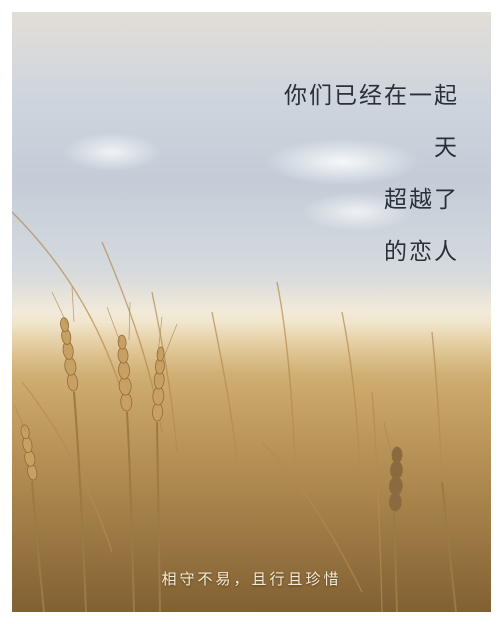  What do you see at coordinates (251, 579) in the screenshot?
I see `footer-caption: 相守不易，且行且珍惜` at bounding box center [251, 579].